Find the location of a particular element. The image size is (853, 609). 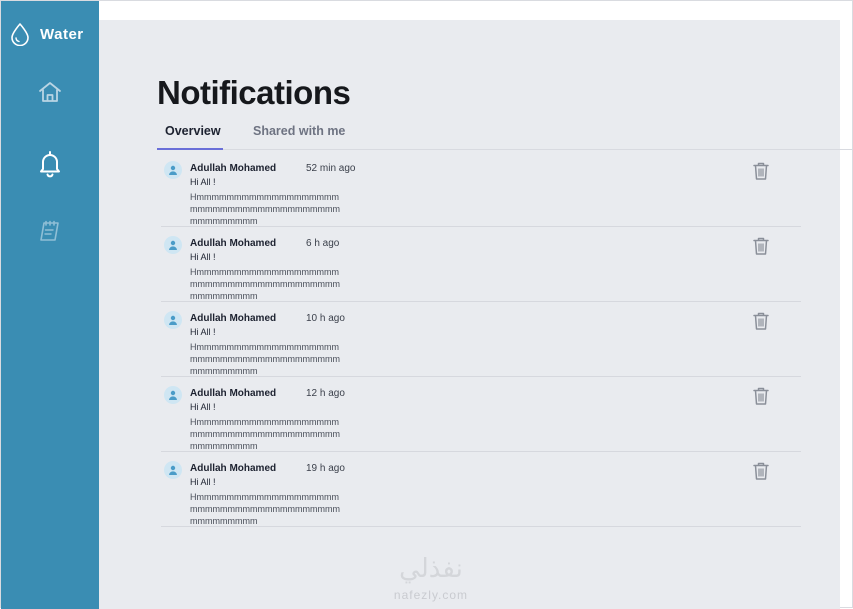

notebook-icon is located at coordinates (50, 231).